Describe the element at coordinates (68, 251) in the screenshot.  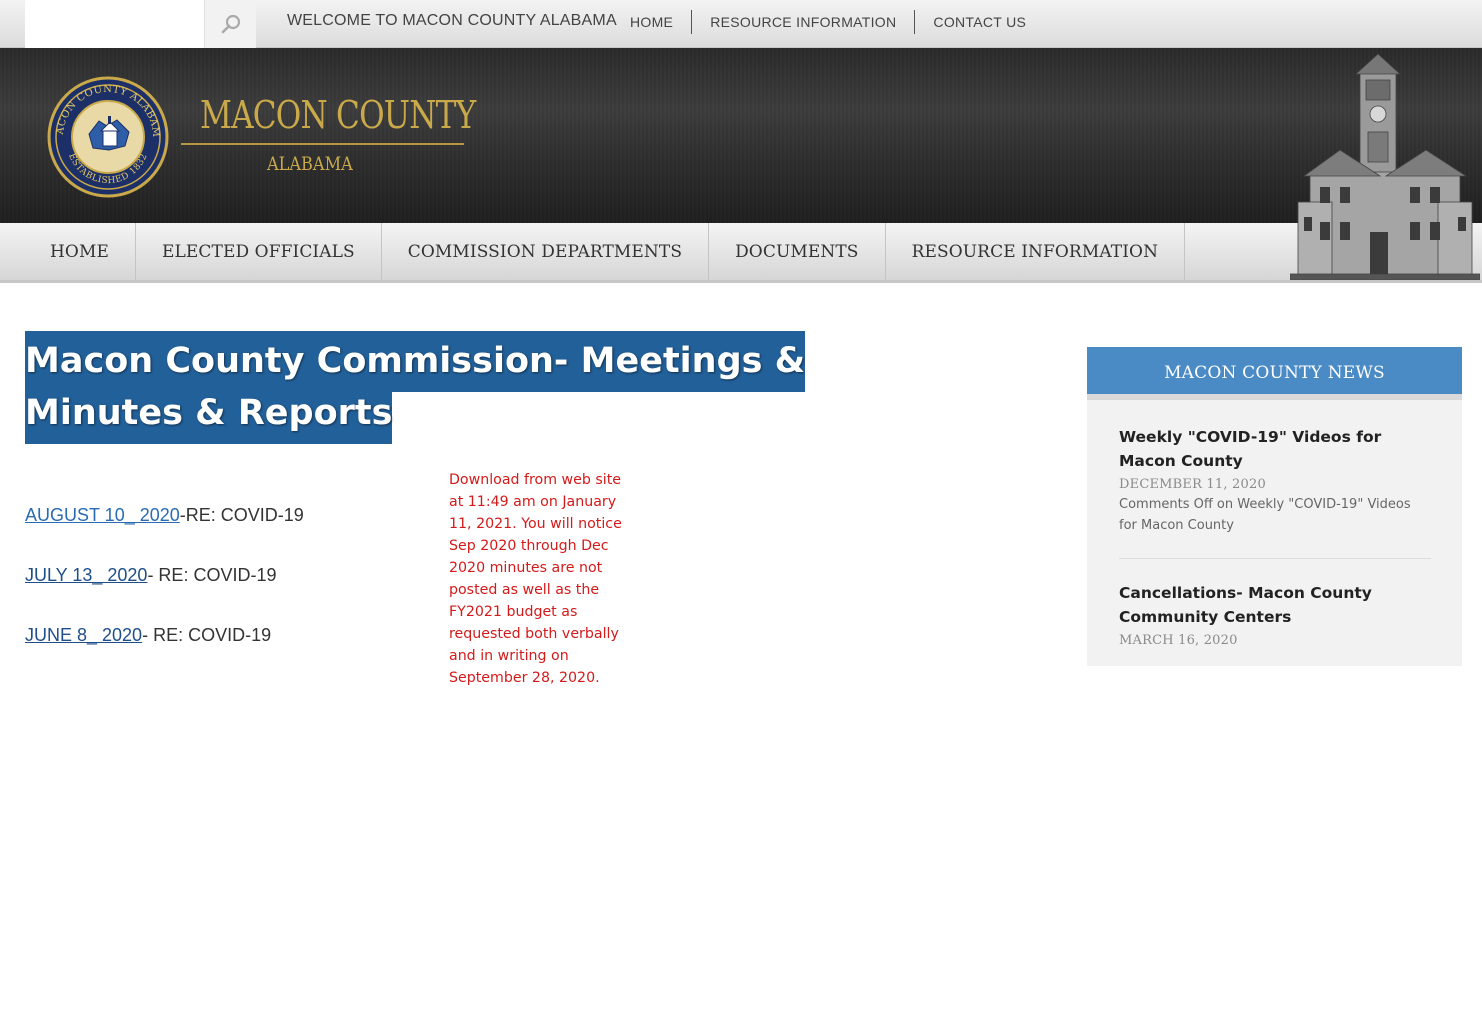
I see `main-nav-home: HOME` at that location.